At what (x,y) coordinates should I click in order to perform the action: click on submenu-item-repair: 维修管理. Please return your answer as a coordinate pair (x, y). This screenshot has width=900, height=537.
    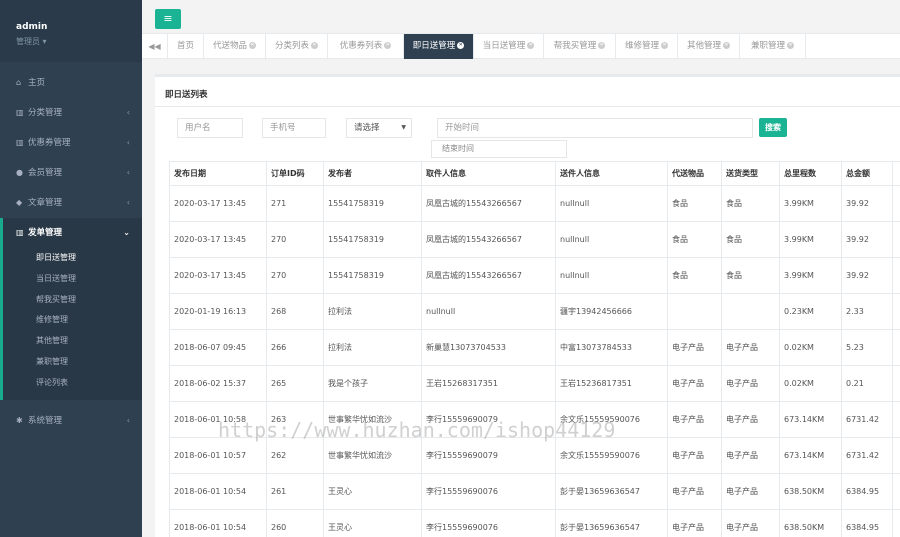
    Looking at the image, I should click on (72, 320).